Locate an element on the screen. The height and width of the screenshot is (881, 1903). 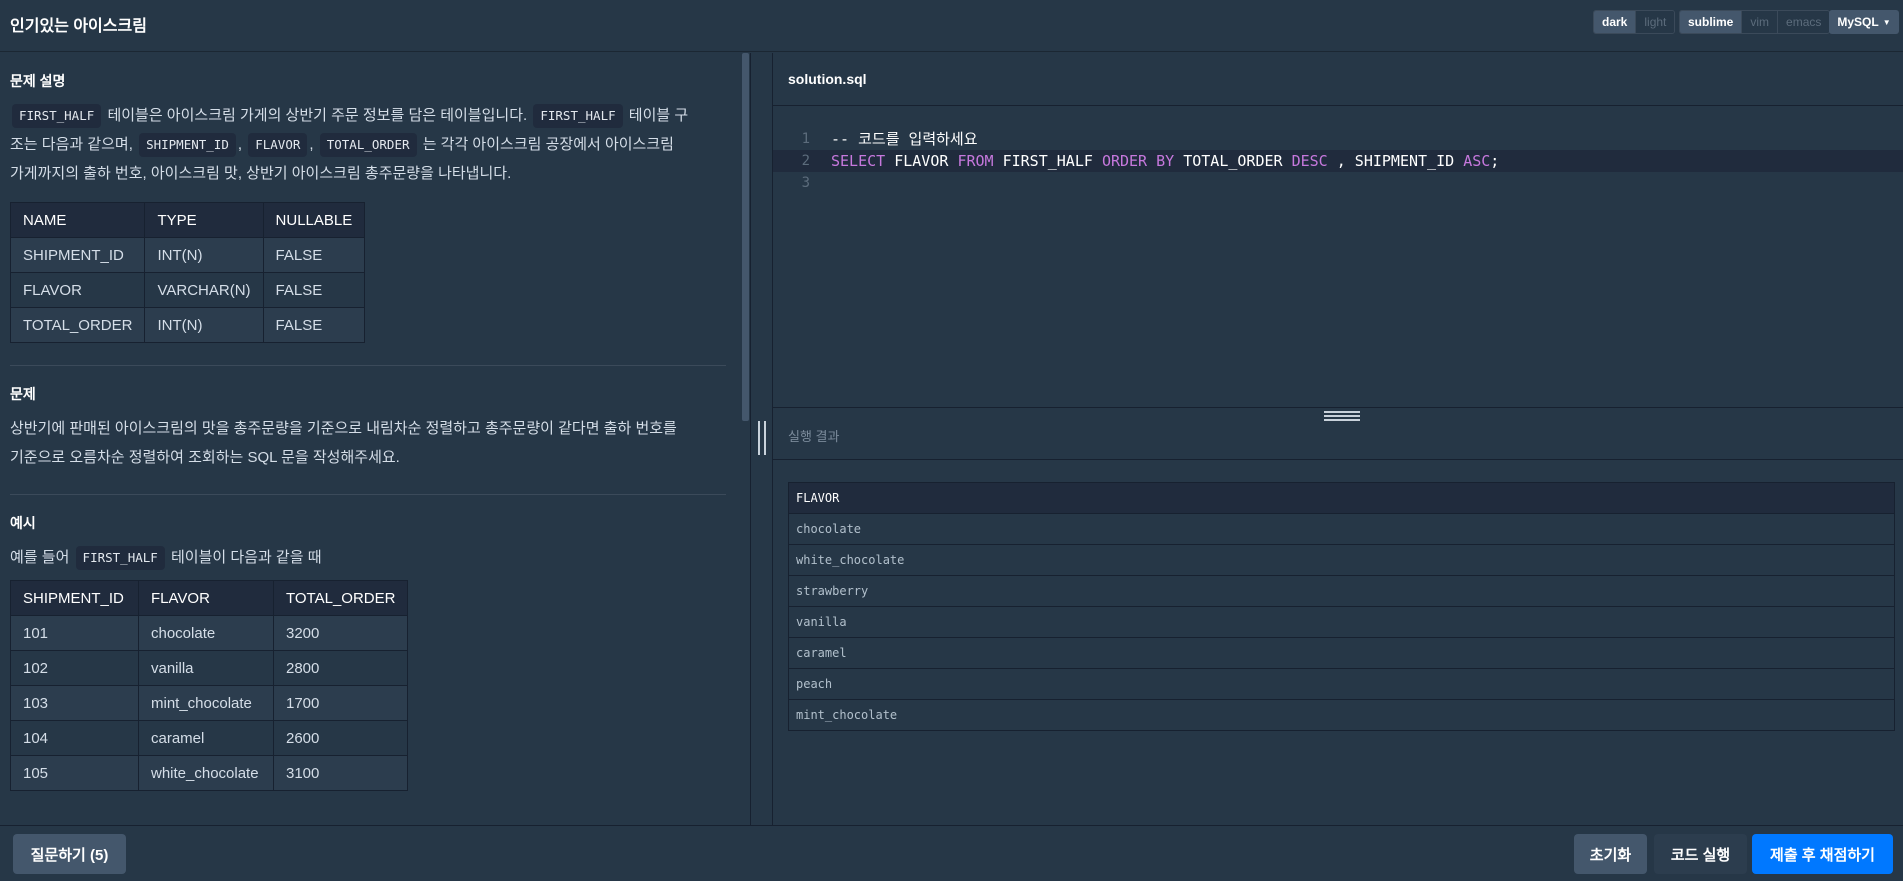
table-row: mint_chocolate is located at coordinates (1341, 715).